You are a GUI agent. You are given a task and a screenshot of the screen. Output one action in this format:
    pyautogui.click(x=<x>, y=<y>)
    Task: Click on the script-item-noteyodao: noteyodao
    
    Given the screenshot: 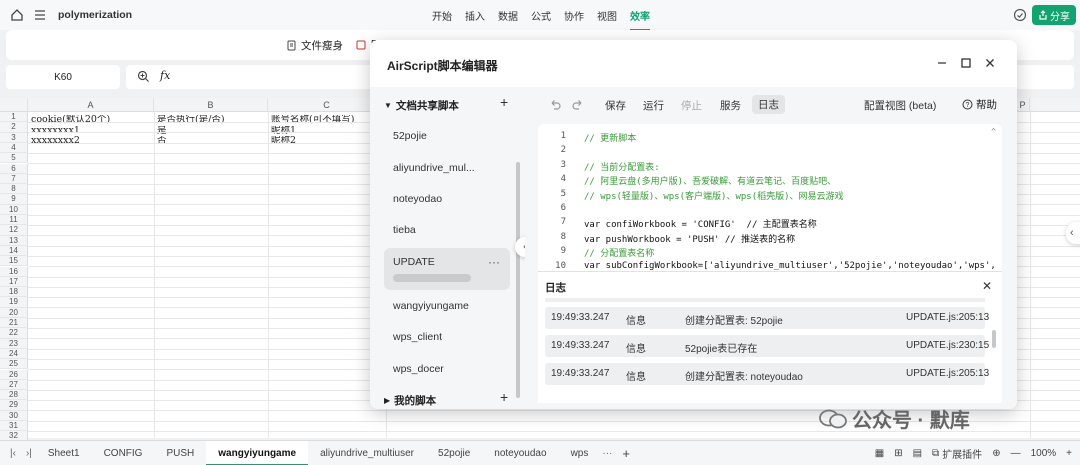 What is the action you would take?
    pyautogui.click(x=447, y=199)
    